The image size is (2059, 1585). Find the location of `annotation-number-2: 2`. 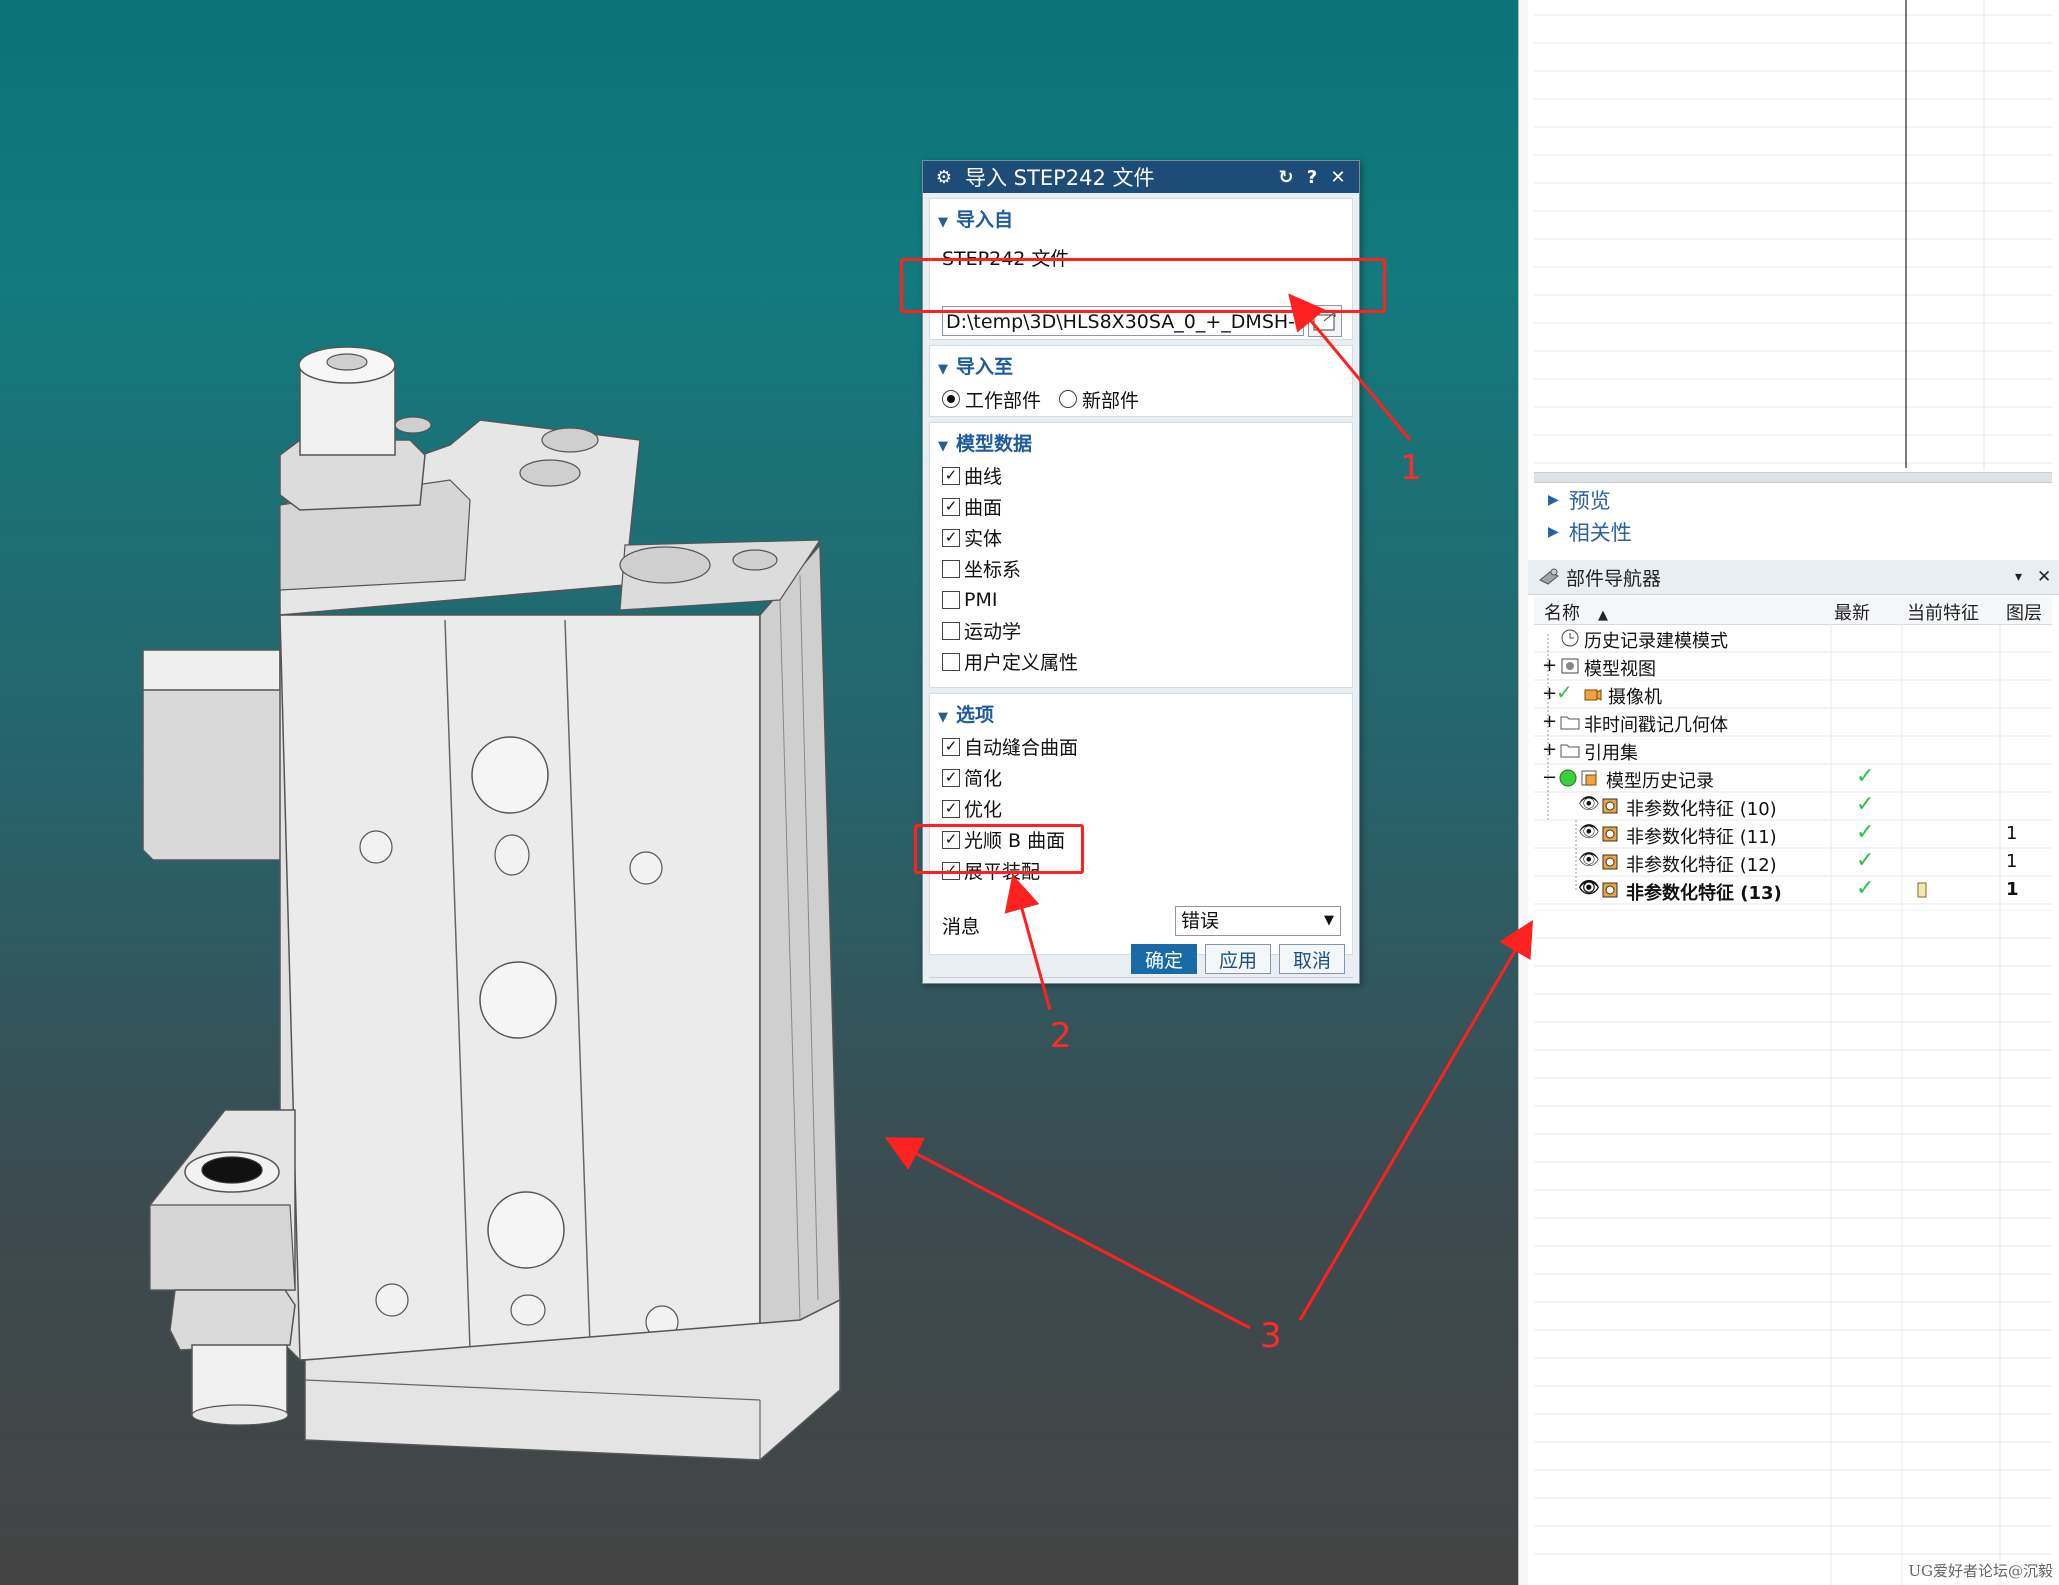

annotation-number-2: 2 is located at coordinates (1061, 1036).